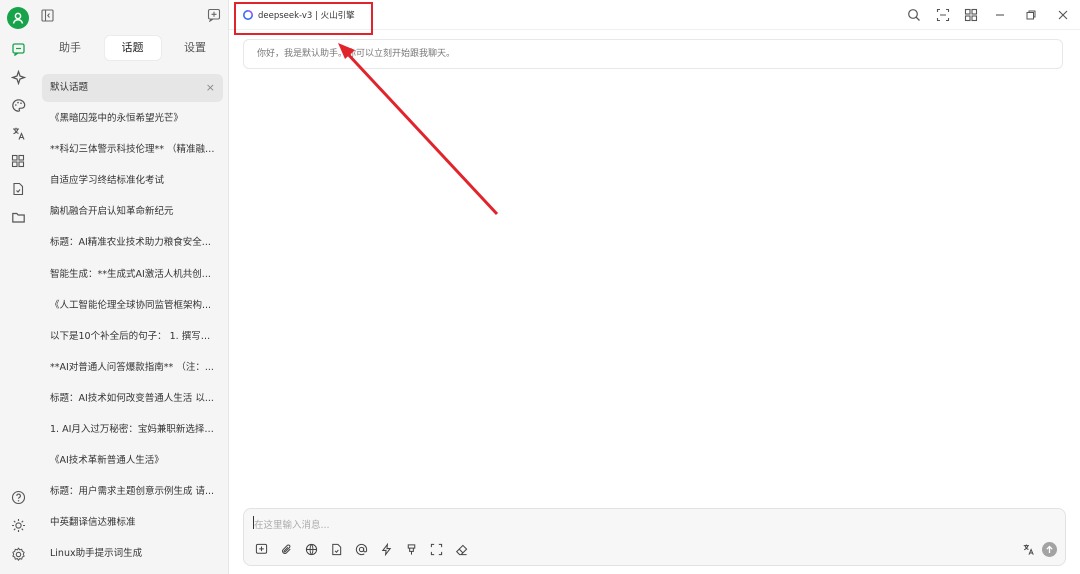 The width and height of the screenshot is (1080, 574). Describe the element at coordinates (461, 549) in the screenshot. I see `eraser-icon` at that location.